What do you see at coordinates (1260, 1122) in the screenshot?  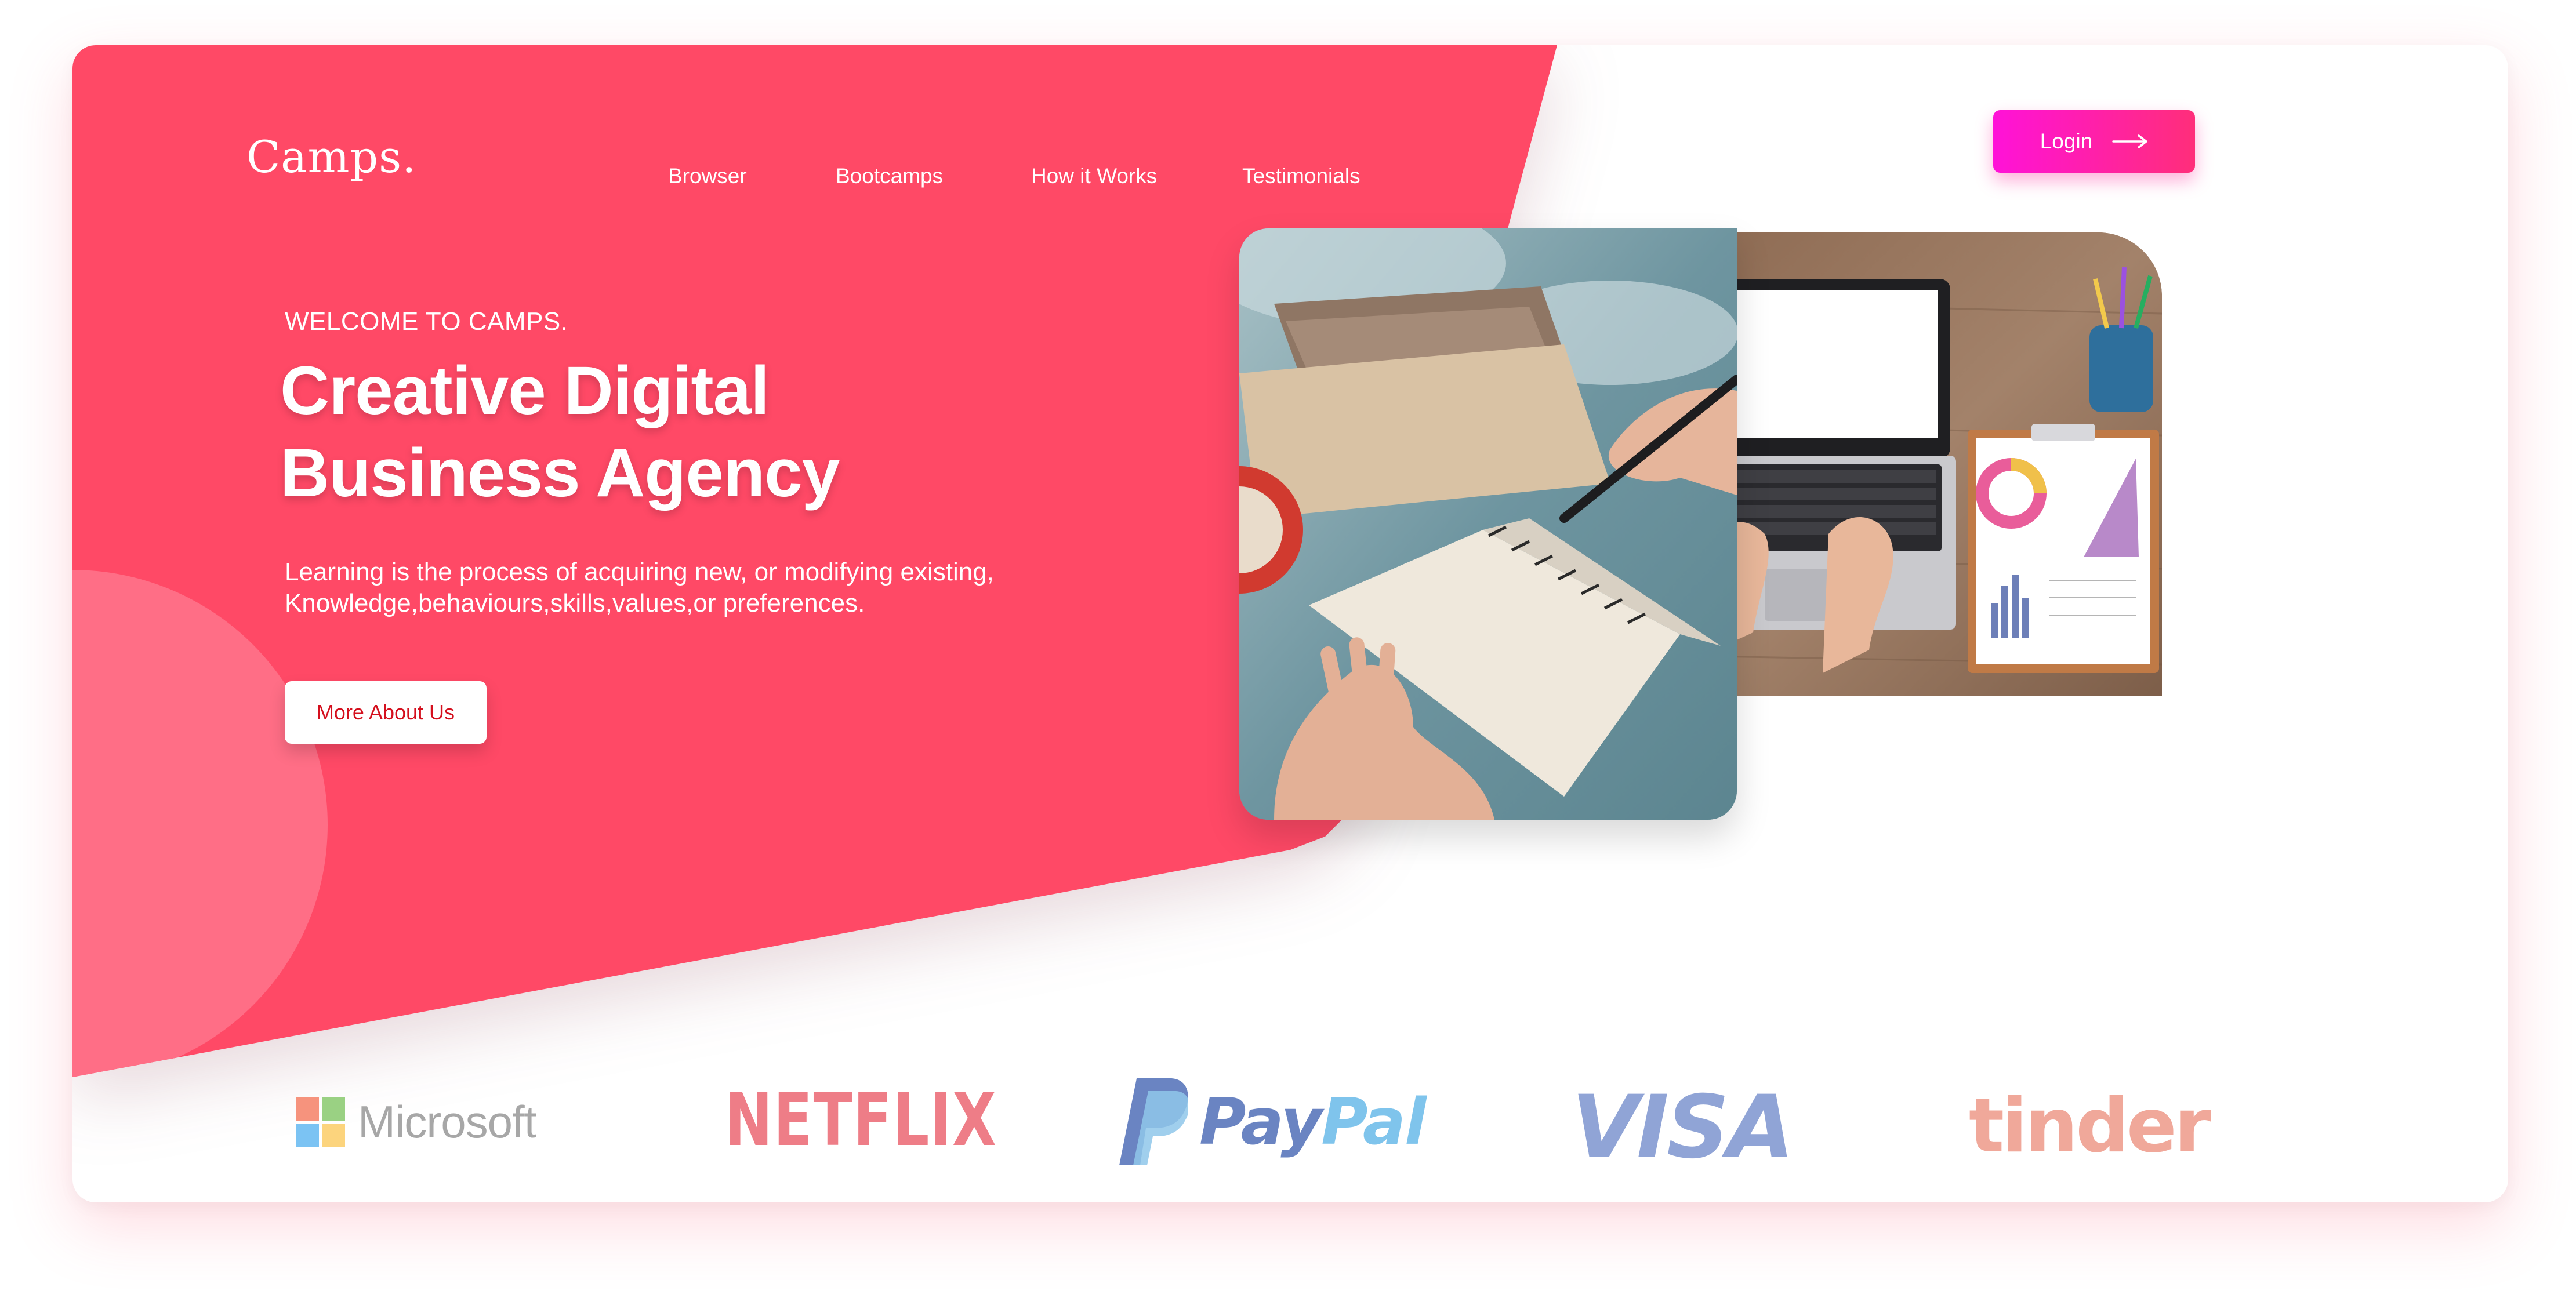 I see `paypal-wordmark-pay: Pay` at bounding box center [1260, 1122].